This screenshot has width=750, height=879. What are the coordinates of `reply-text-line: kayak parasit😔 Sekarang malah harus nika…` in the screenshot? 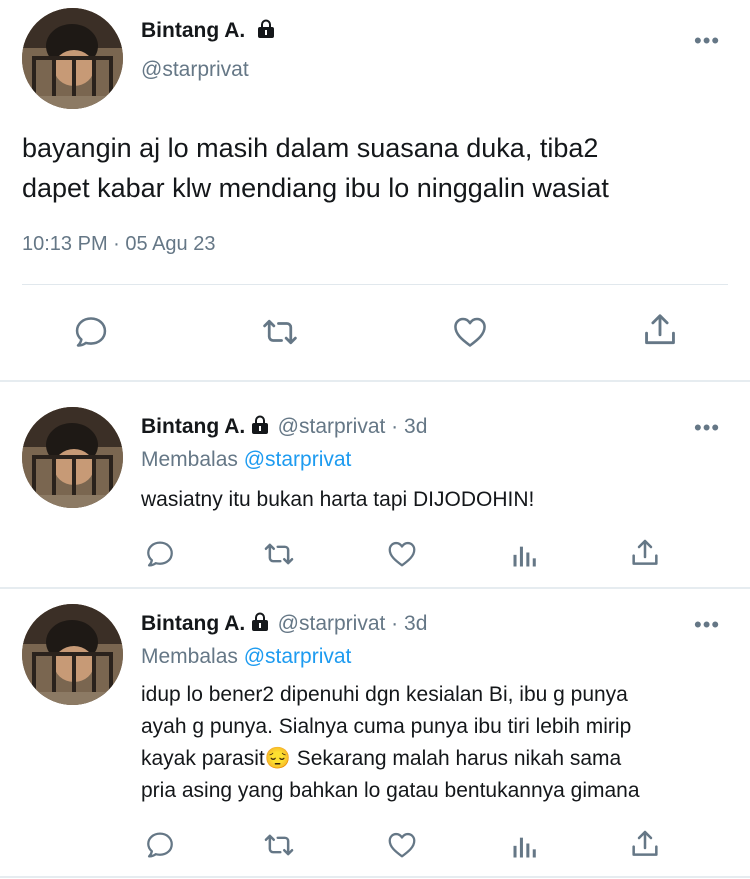 It's located at (381, 758).